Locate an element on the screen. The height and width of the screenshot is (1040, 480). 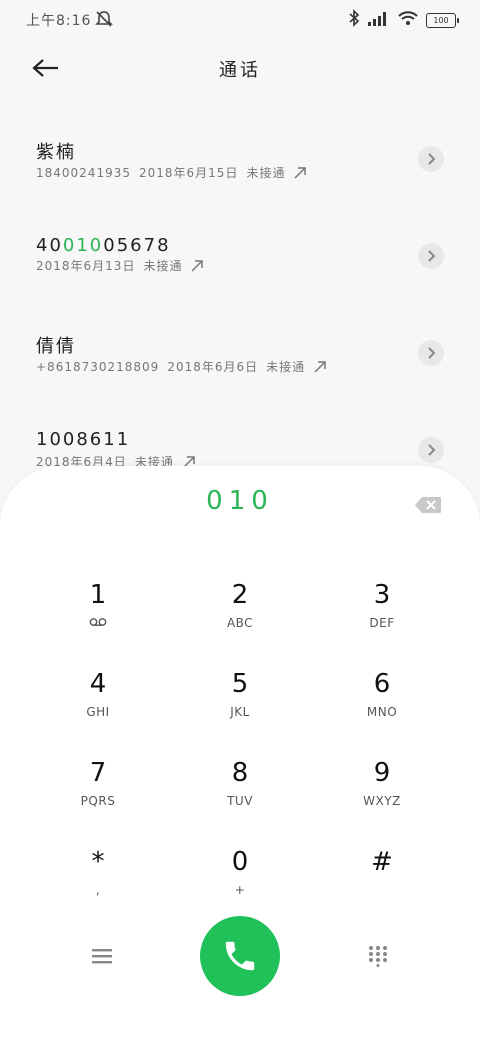
typed-number-display: 010 is located at coordinates (240, 501).